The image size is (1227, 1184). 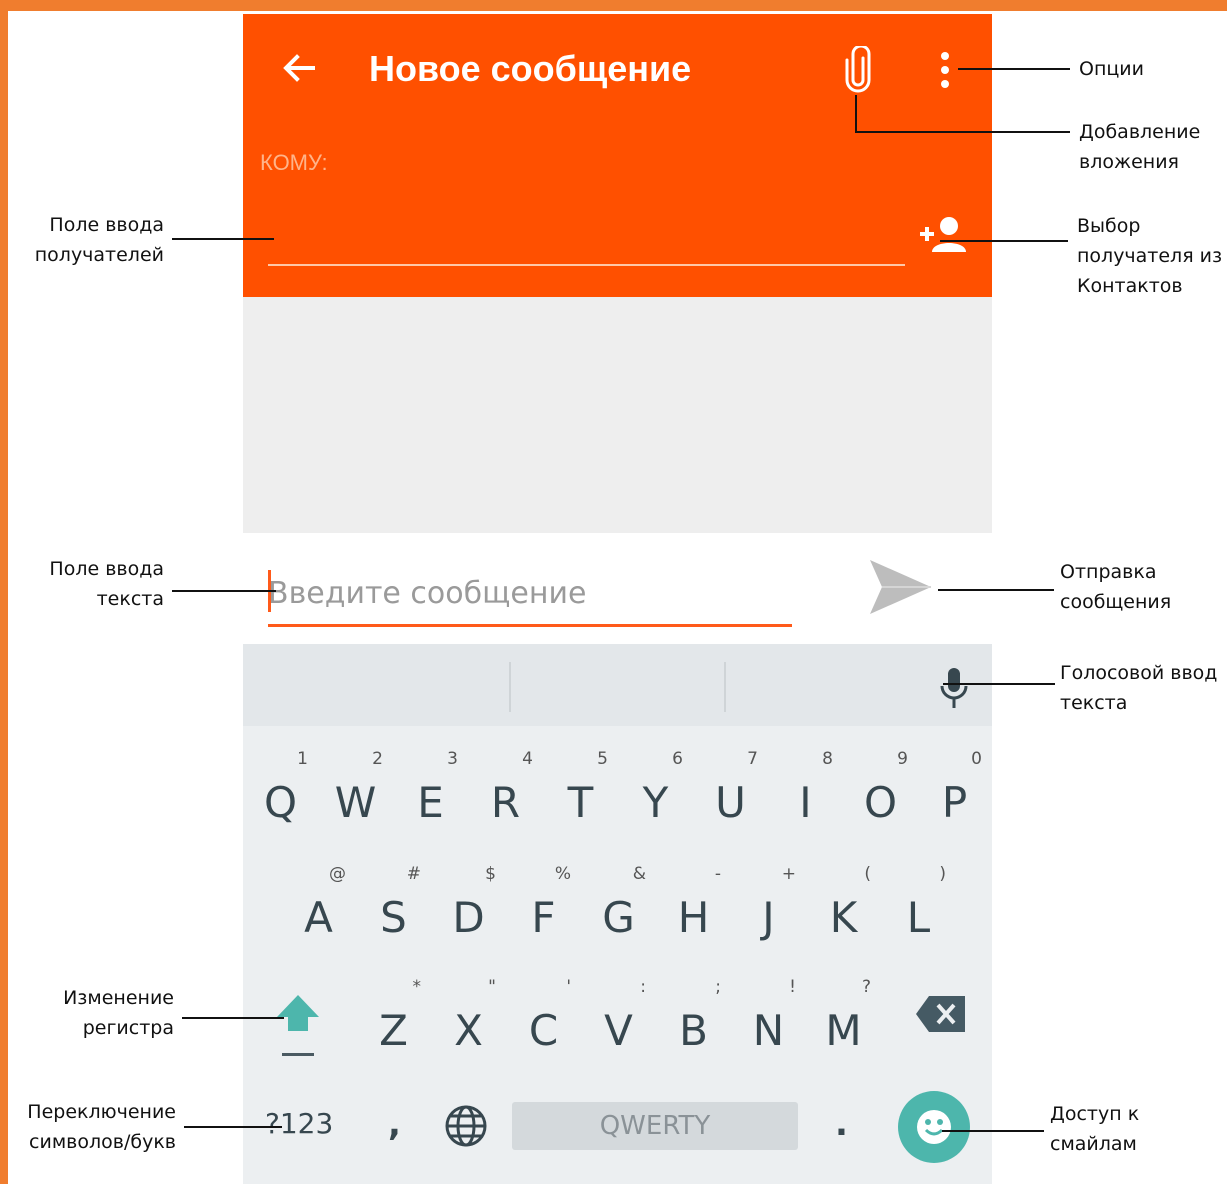 What do you see at coordinates (1150, 256) in the screenshot?
I see `annotation-contacts: Выбор получателя из Контактов` at bounding box center [1150, 256].